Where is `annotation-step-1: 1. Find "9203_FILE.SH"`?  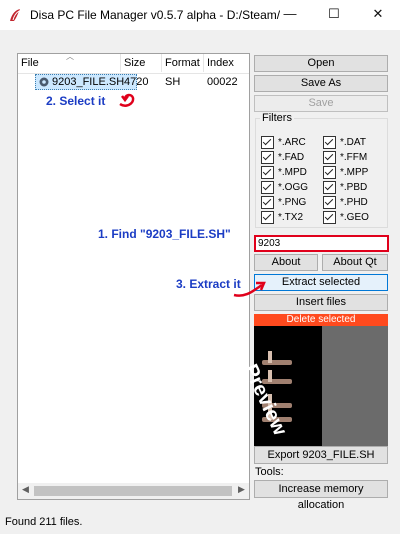 annotation-step-1: 1. Find "9203_FILE.SH" is located at coordinates (164, 234).